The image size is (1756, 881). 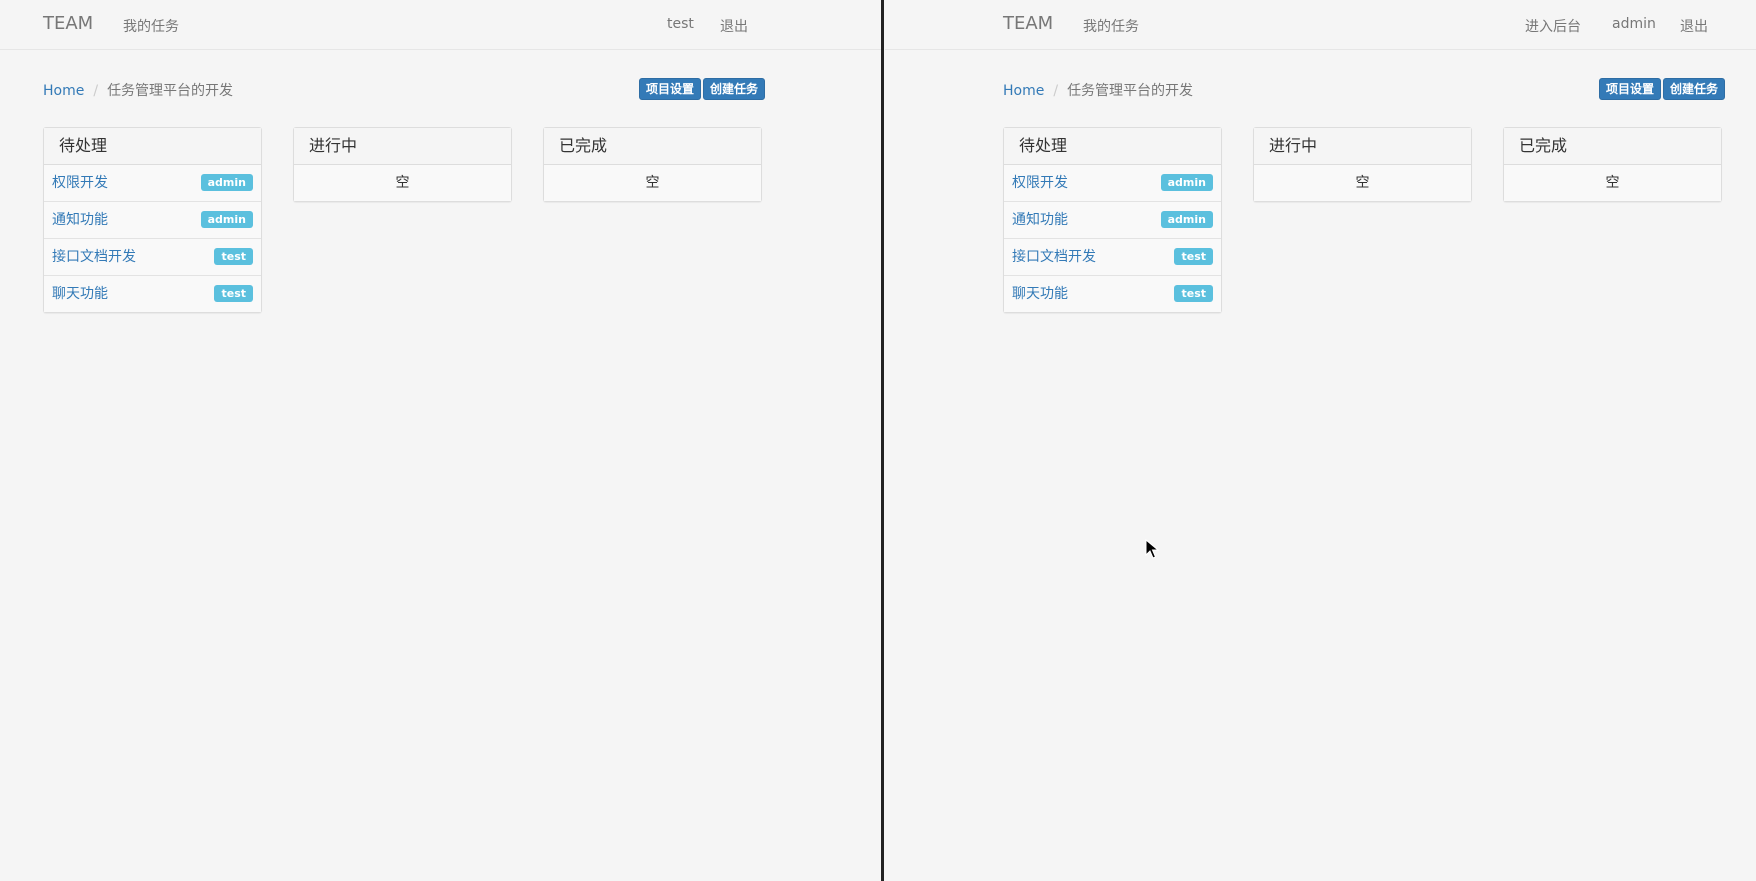 I want to click on nav-admin-panel: 进入后台, so click(x=1553, y=26).